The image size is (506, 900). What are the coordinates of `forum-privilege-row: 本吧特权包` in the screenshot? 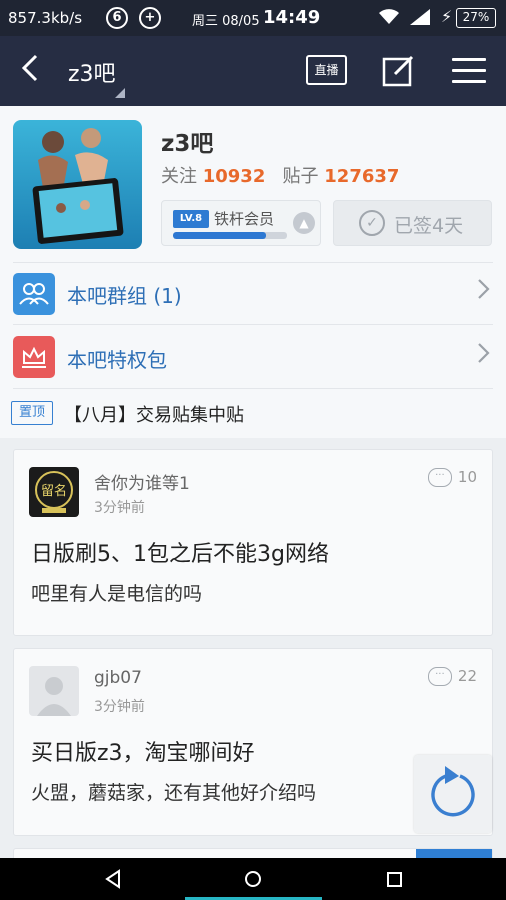 It's located at (253, 356).